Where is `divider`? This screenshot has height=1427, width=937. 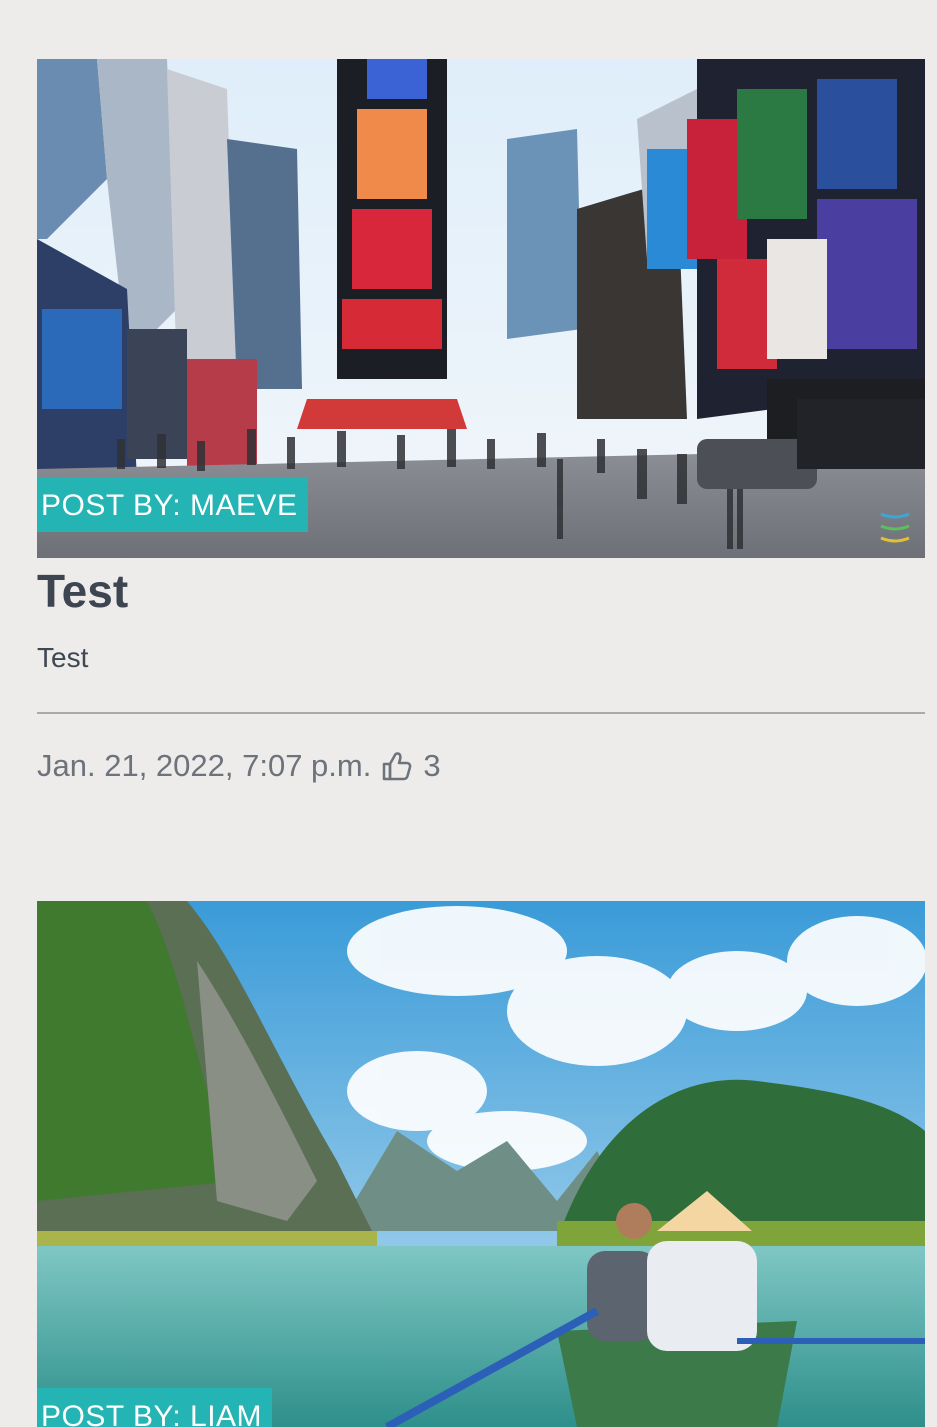 divider is located at coordinates (481, 713).